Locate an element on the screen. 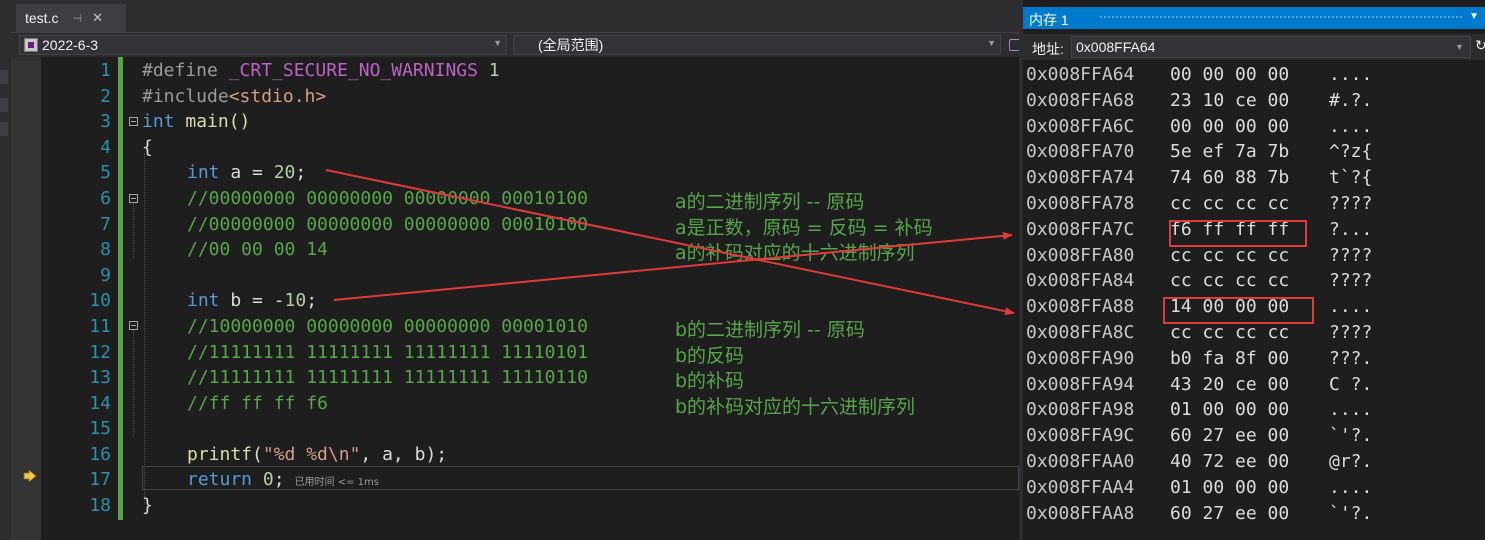 The image size is (1485, 540). memory-row: 0x008FFA94 43 20 ce 00 C ?. is located at coordinates (1199, 385).